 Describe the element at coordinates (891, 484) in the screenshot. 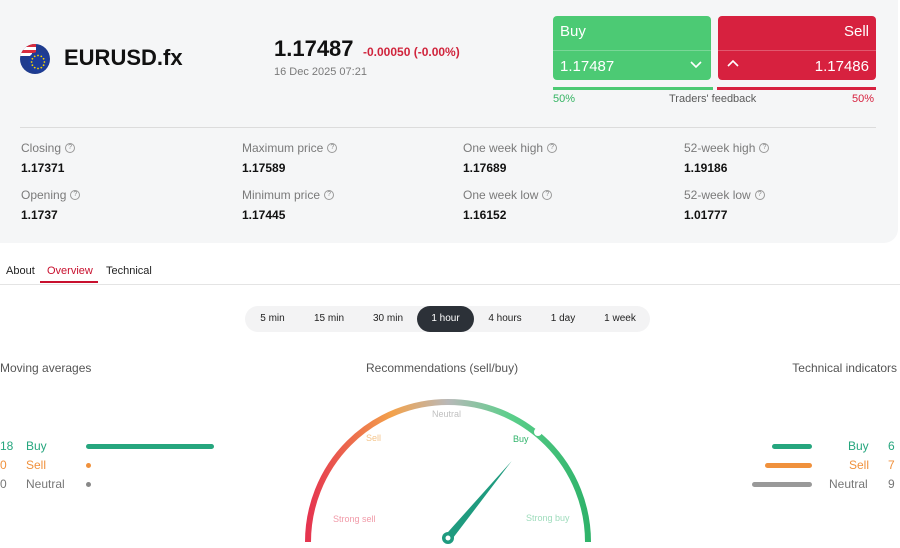

I see `ti-neutral-count: 9` at that location.